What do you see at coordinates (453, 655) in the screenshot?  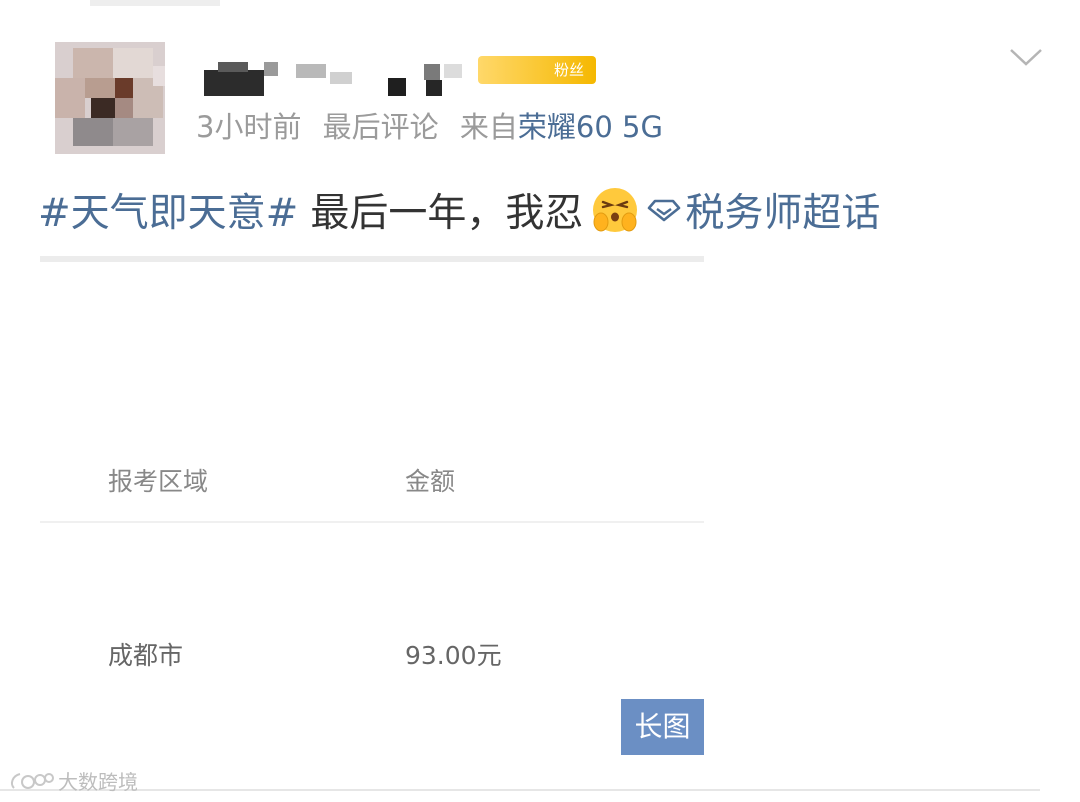 I see `table-cell-amount: 93.00元` at bounding box center [453, 655].